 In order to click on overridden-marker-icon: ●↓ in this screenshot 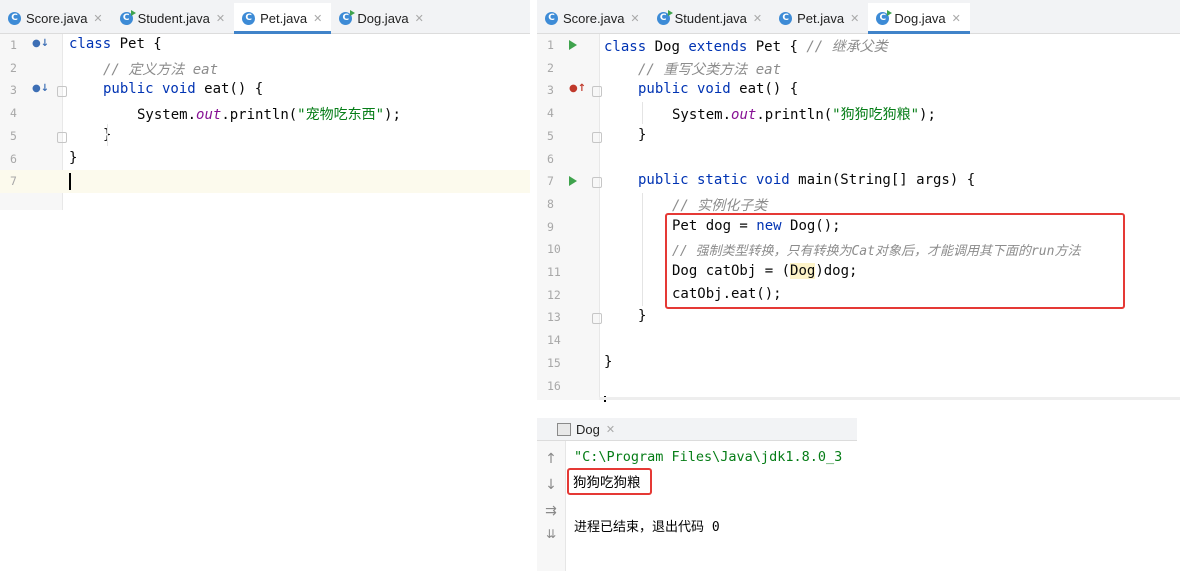, I will do `click(40, 88)`.